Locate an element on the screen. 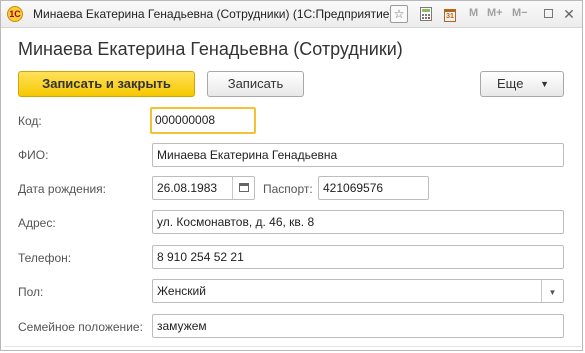  more-button: Еще ▼ is located at coordinates (522, 84).